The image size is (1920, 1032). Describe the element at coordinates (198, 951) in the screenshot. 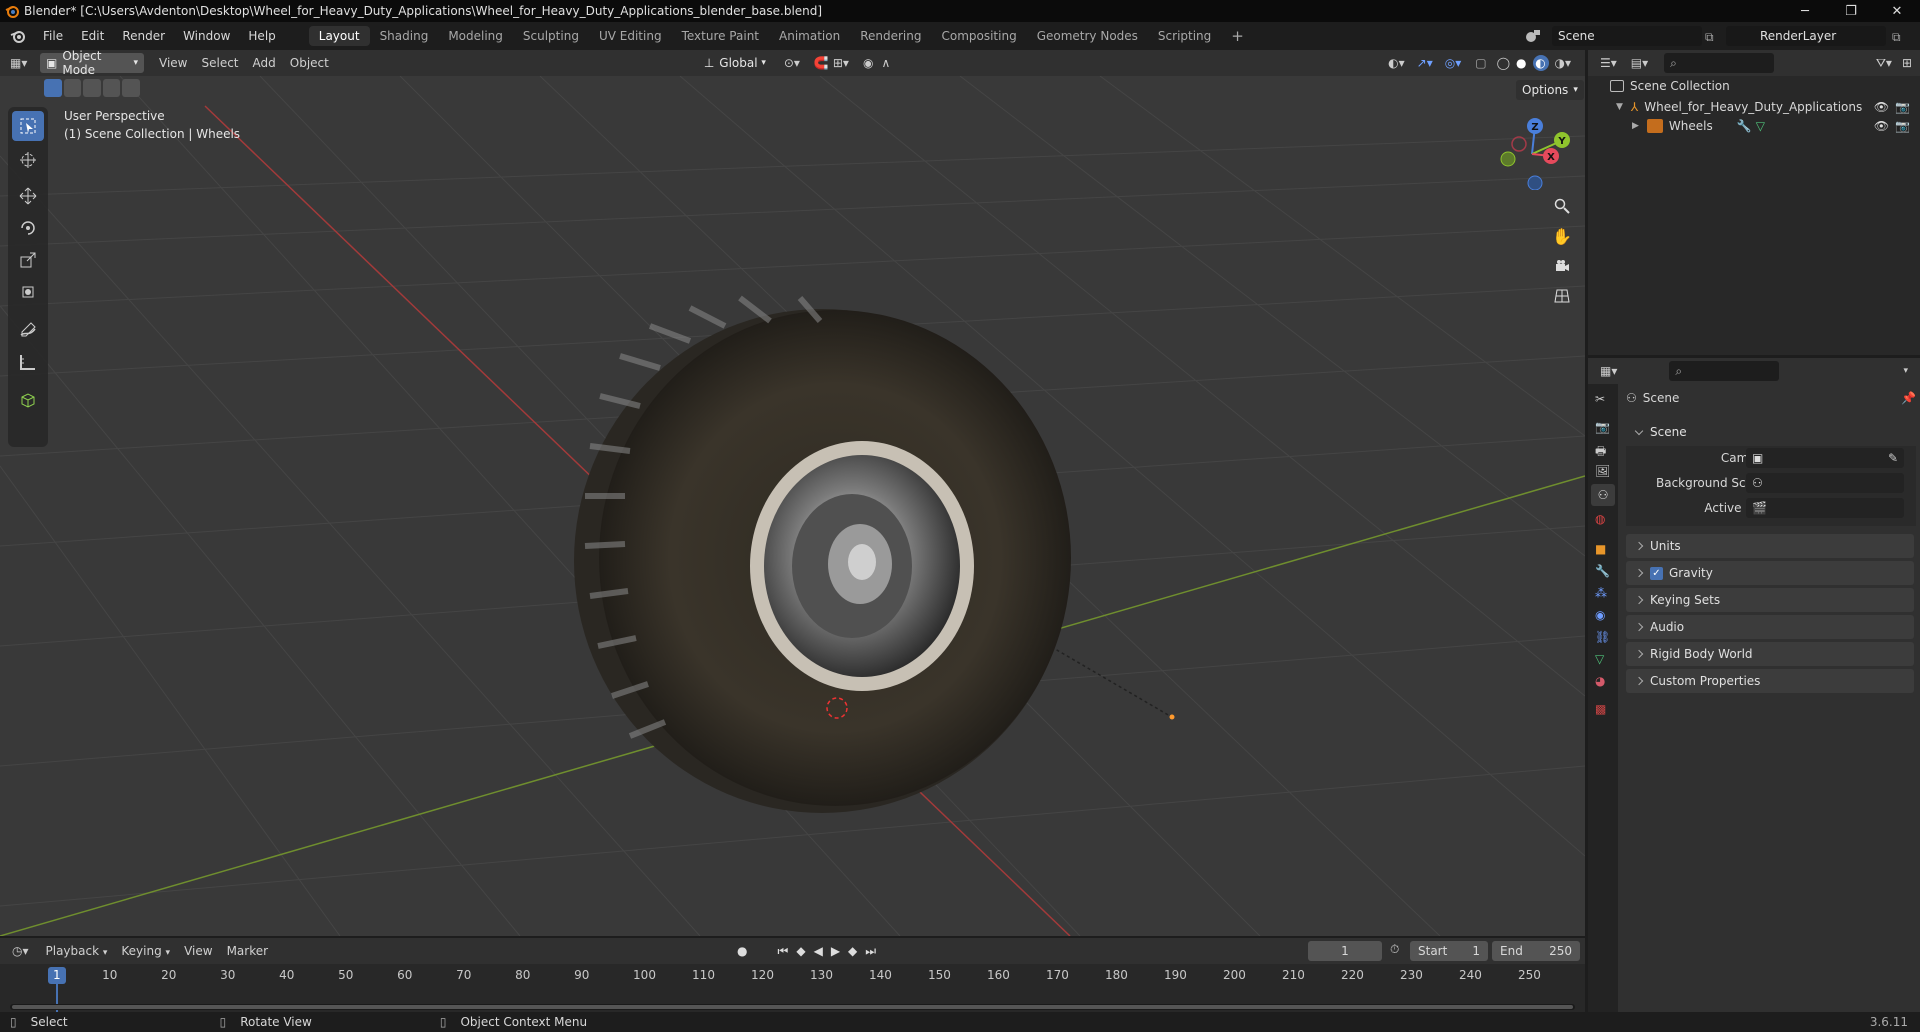

I see `menu-timeline-view: View` at that location.